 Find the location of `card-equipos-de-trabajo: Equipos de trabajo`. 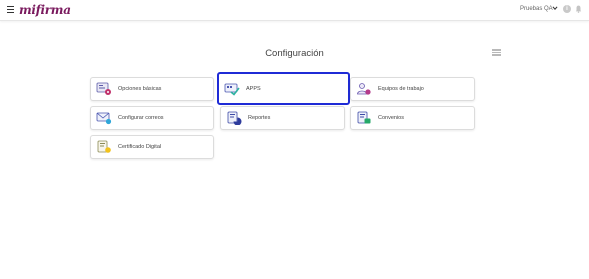

card-equipos-de-trabajo: Equipos de trabajo is located at coordinates (412, 89).